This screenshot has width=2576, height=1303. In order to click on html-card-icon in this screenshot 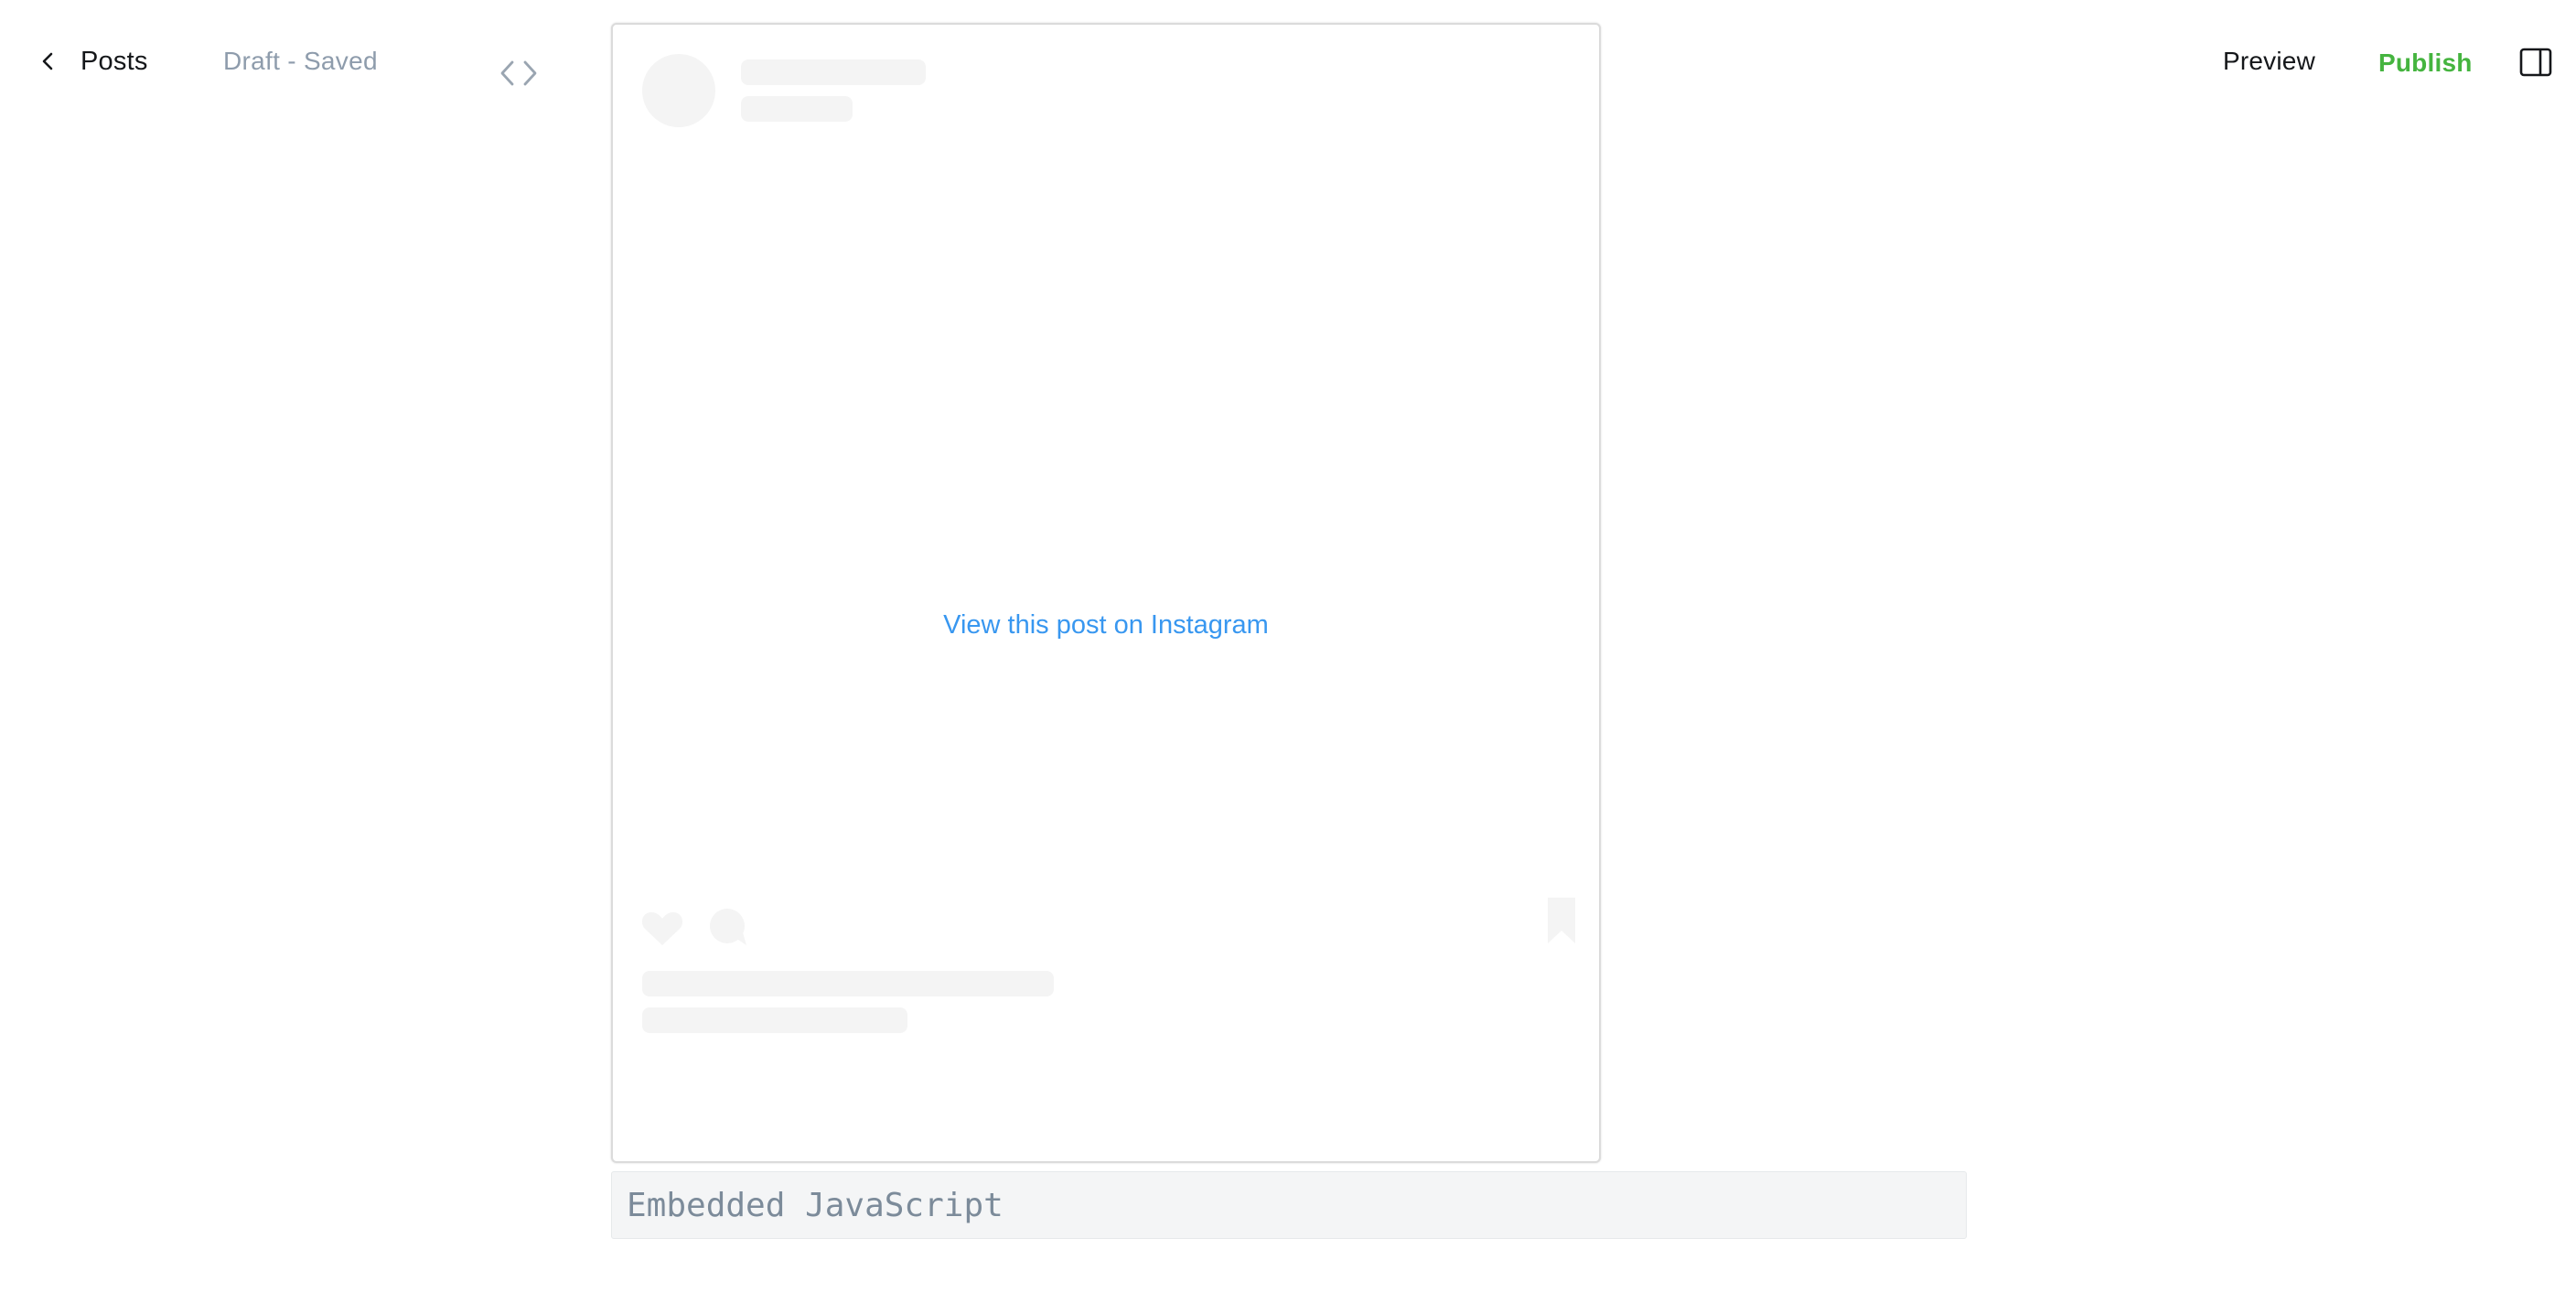, I will do `click(519, 73)`.